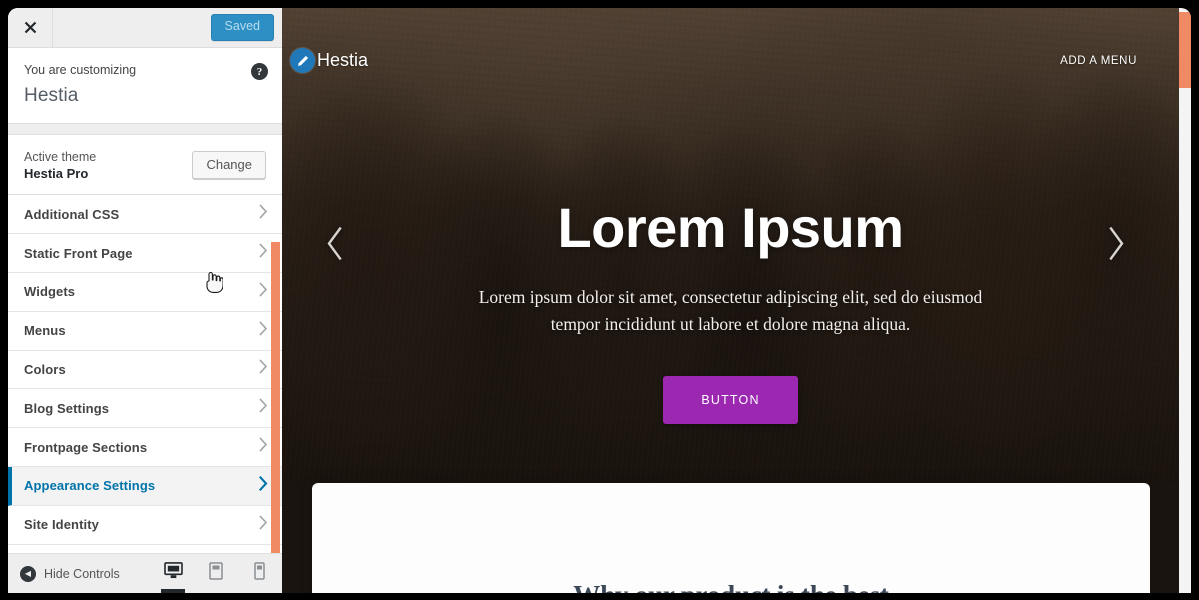  What do you see at coordinates (145, 573) in the screenshot?
I see `customizer-footer: ◀ Hide Controls` at bounding box center [145, 573].